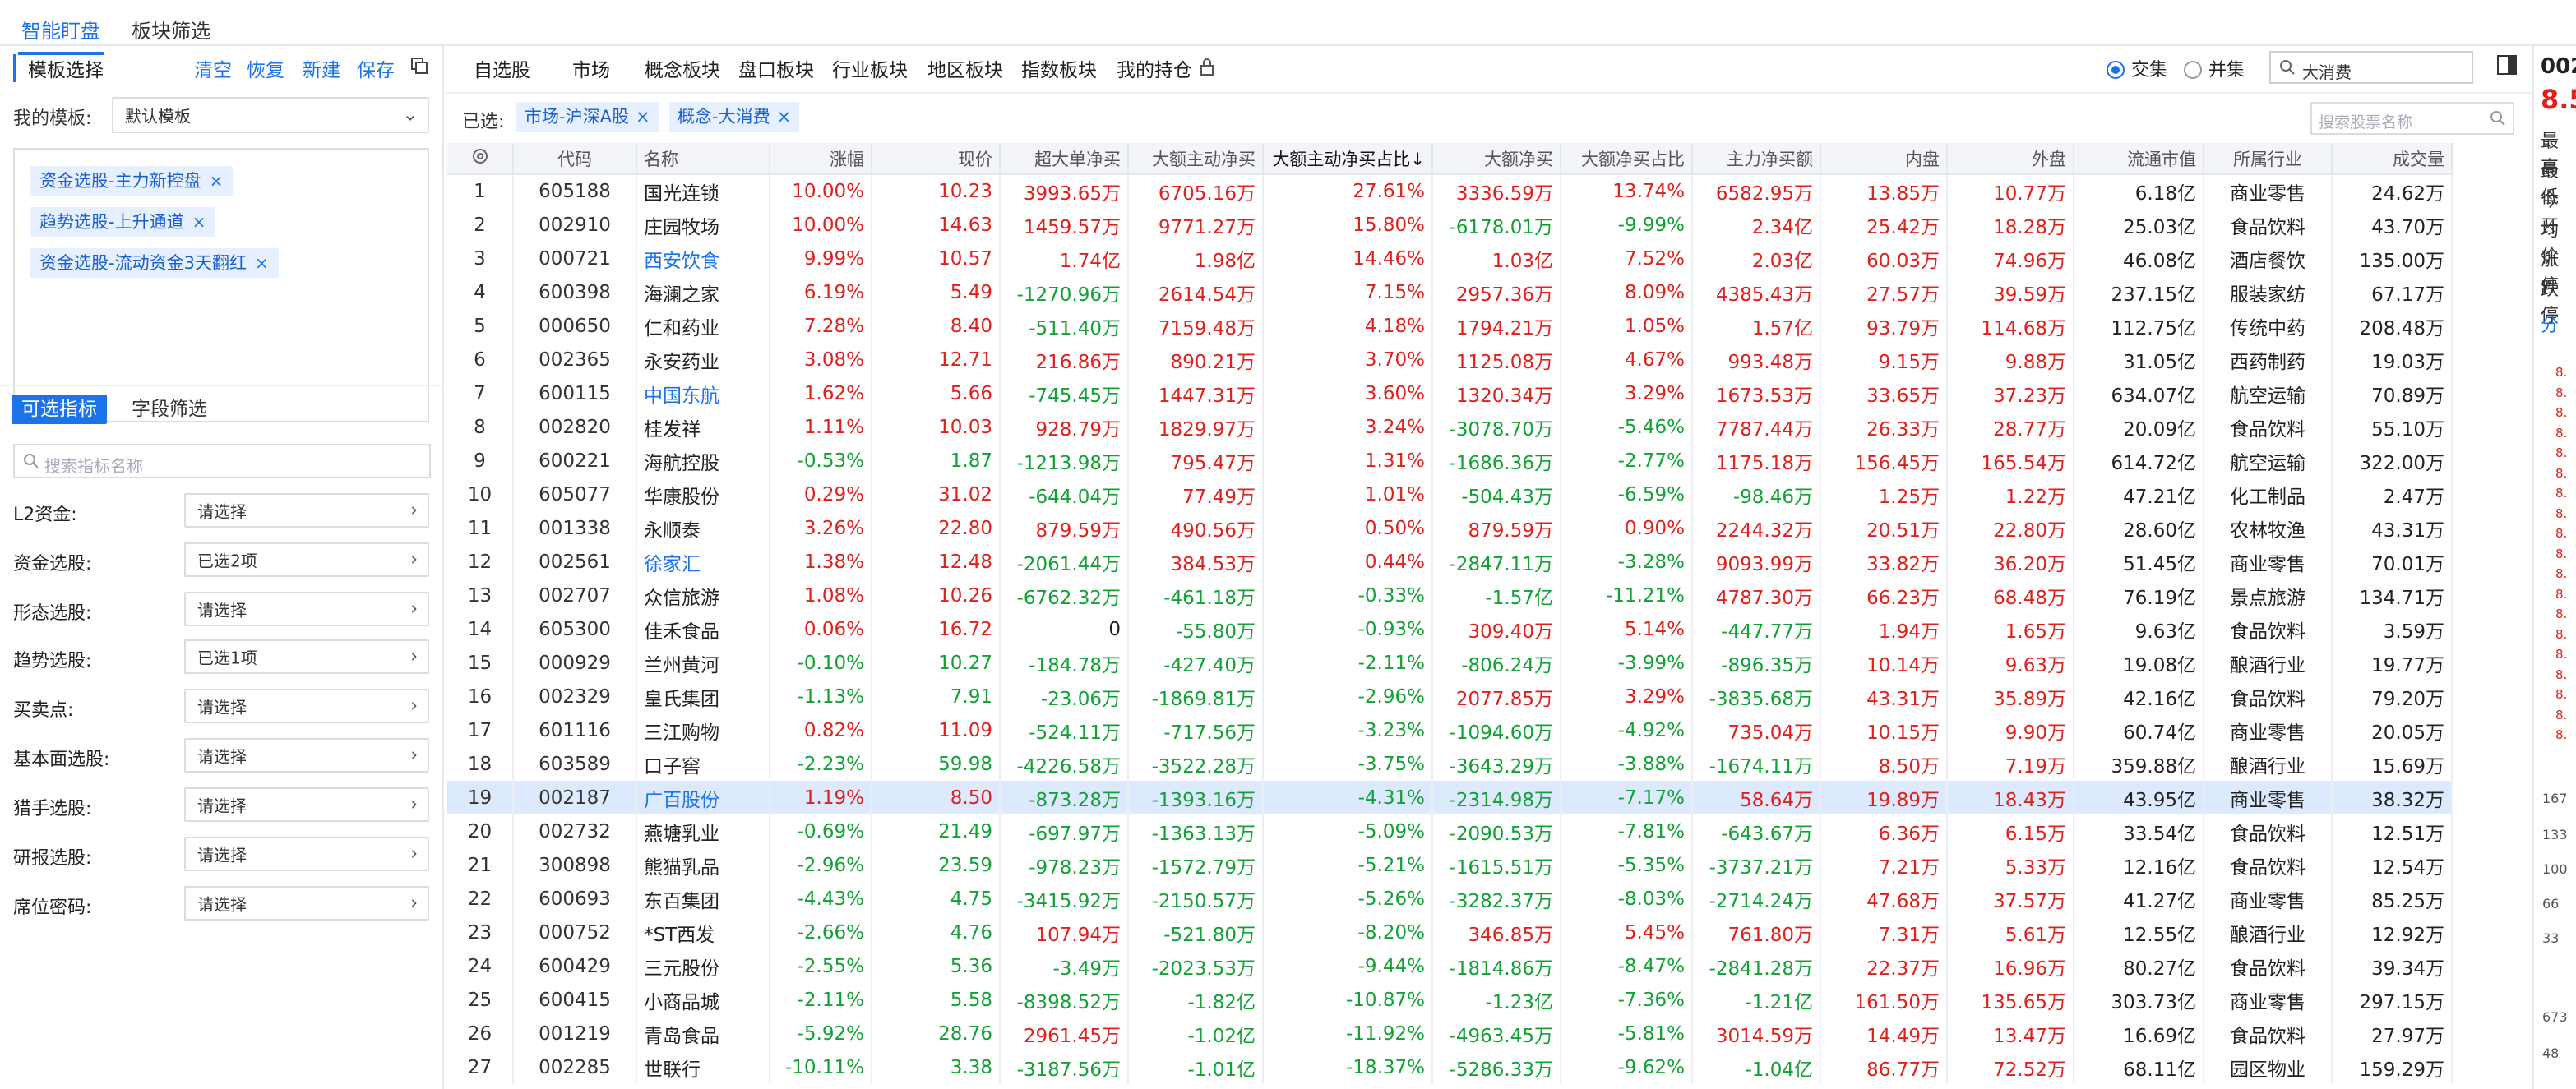  I want to click on col-header: 大额净买占比, so click(1627, 159).